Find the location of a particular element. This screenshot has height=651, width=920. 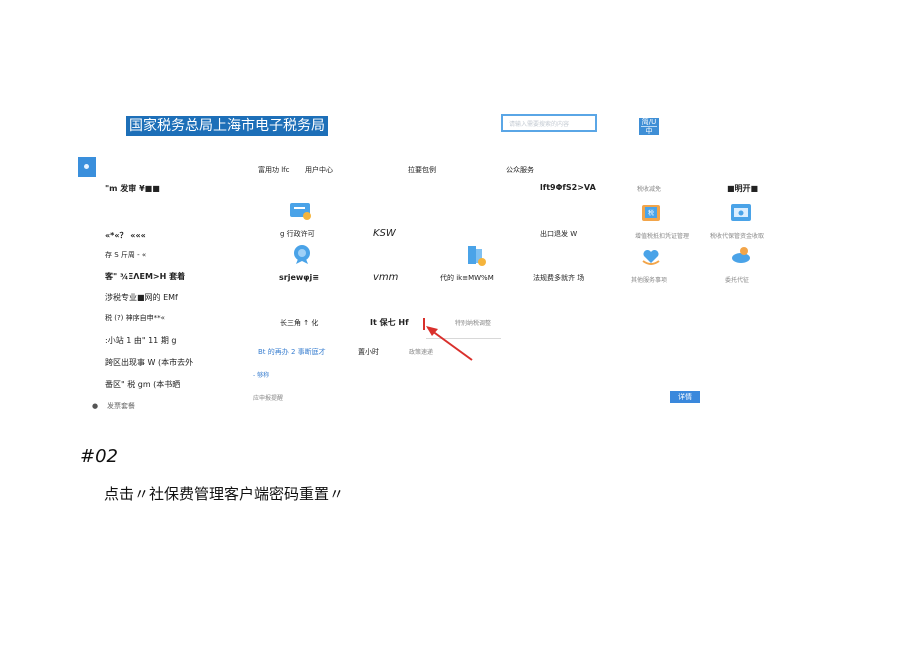

sidebar-item: "m 发审 ¥■■ is located at coordinates (132, 188).